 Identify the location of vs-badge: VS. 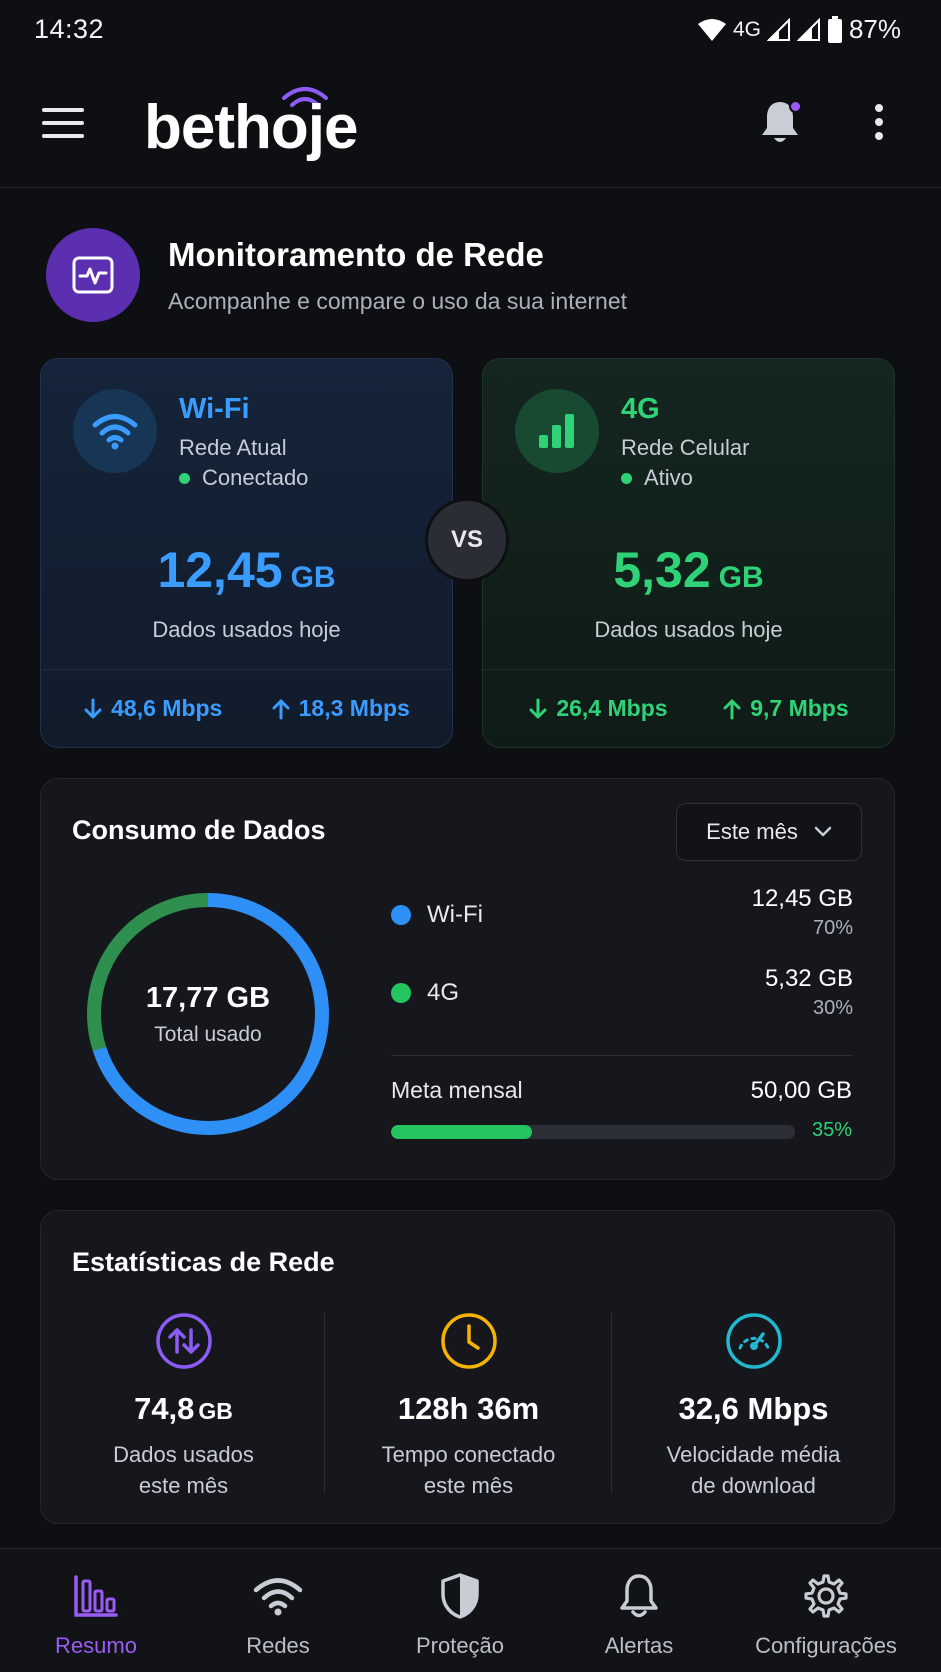
(467, 540).